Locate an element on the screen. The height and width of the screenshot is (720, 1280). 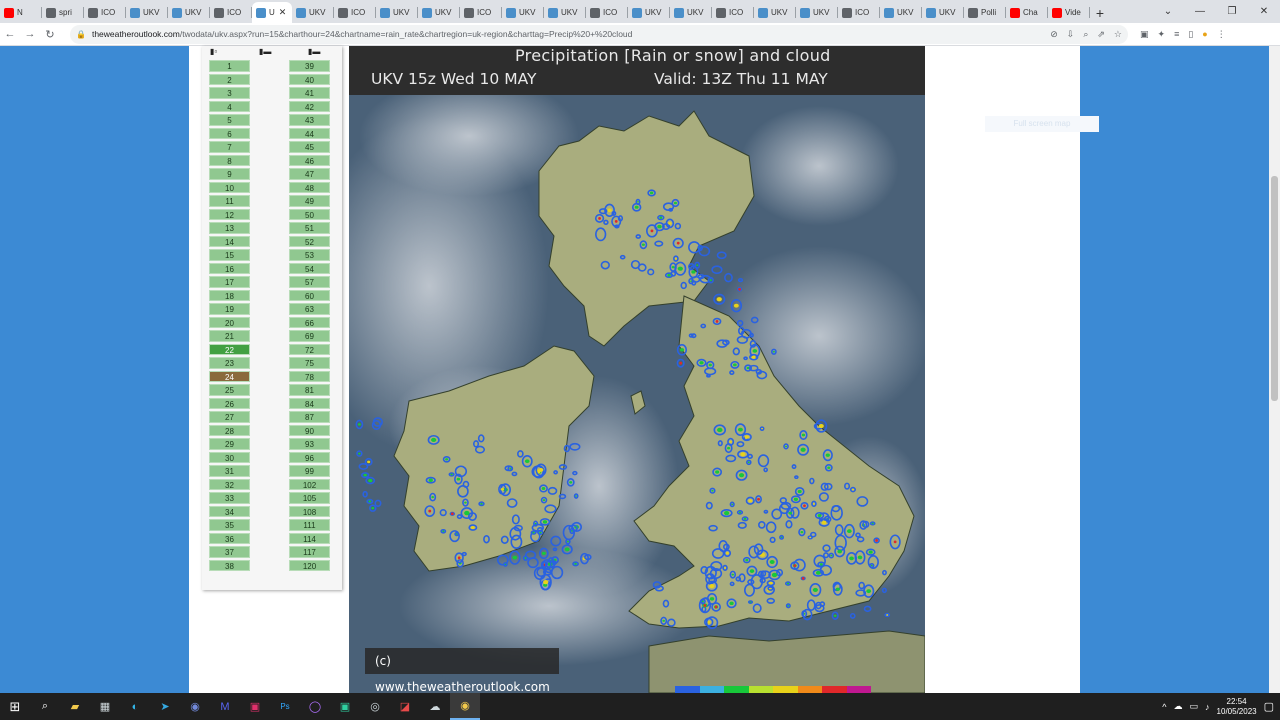
forecast-hour-button: 63 is located at coordinates (309, 309).